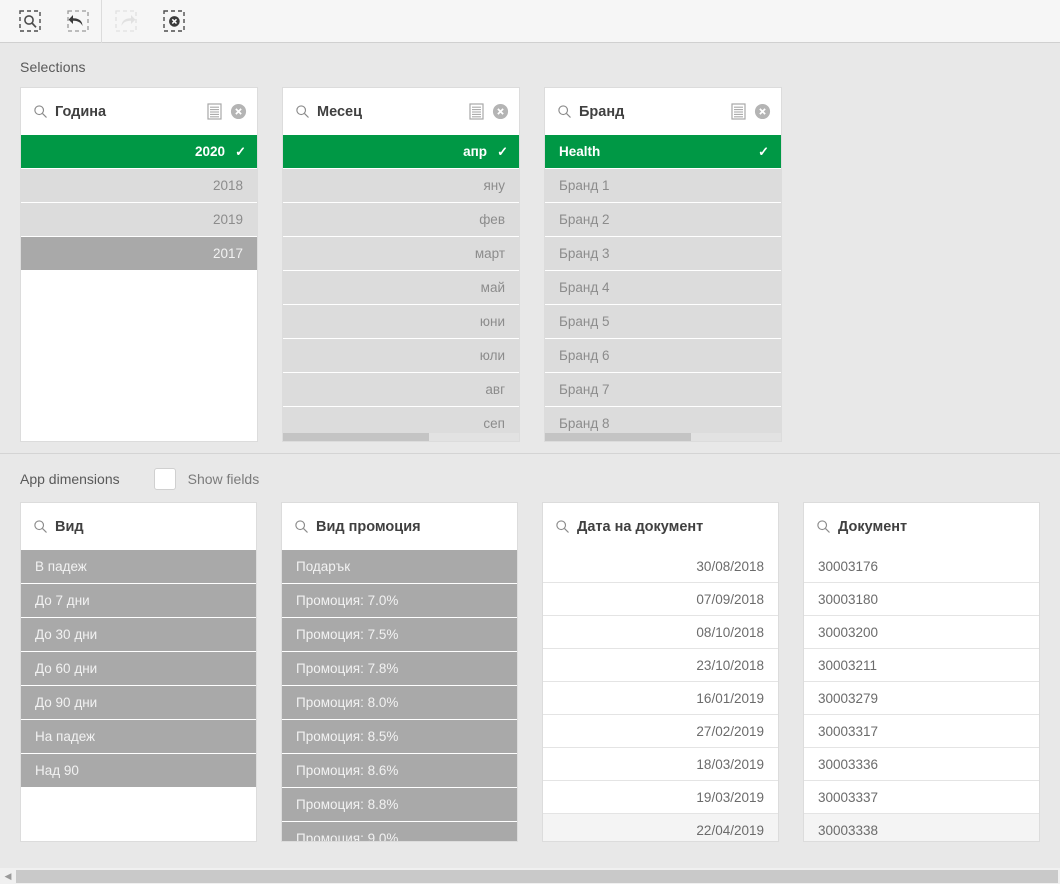 Image resolution: width=1060 pixels, height=884 pixels. Describe the element at coordinates (848, 632) in the screenshot. I see `list-item-label: 30003200` at that location.